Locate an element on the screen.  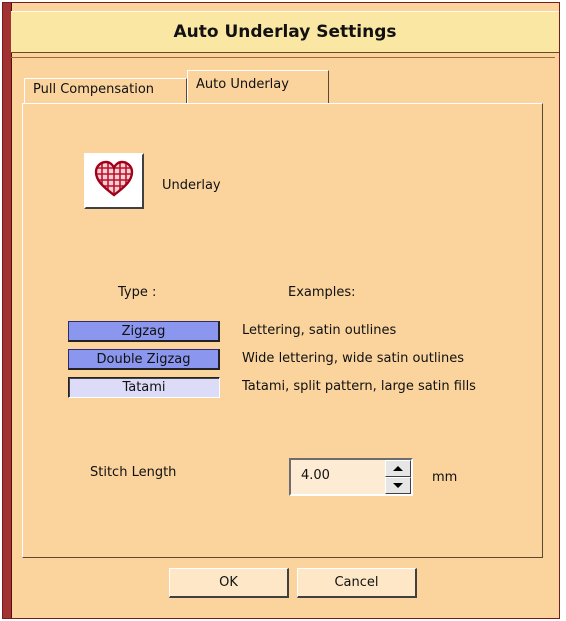
ok-button-label: OK is located at coordinates (228, 582).